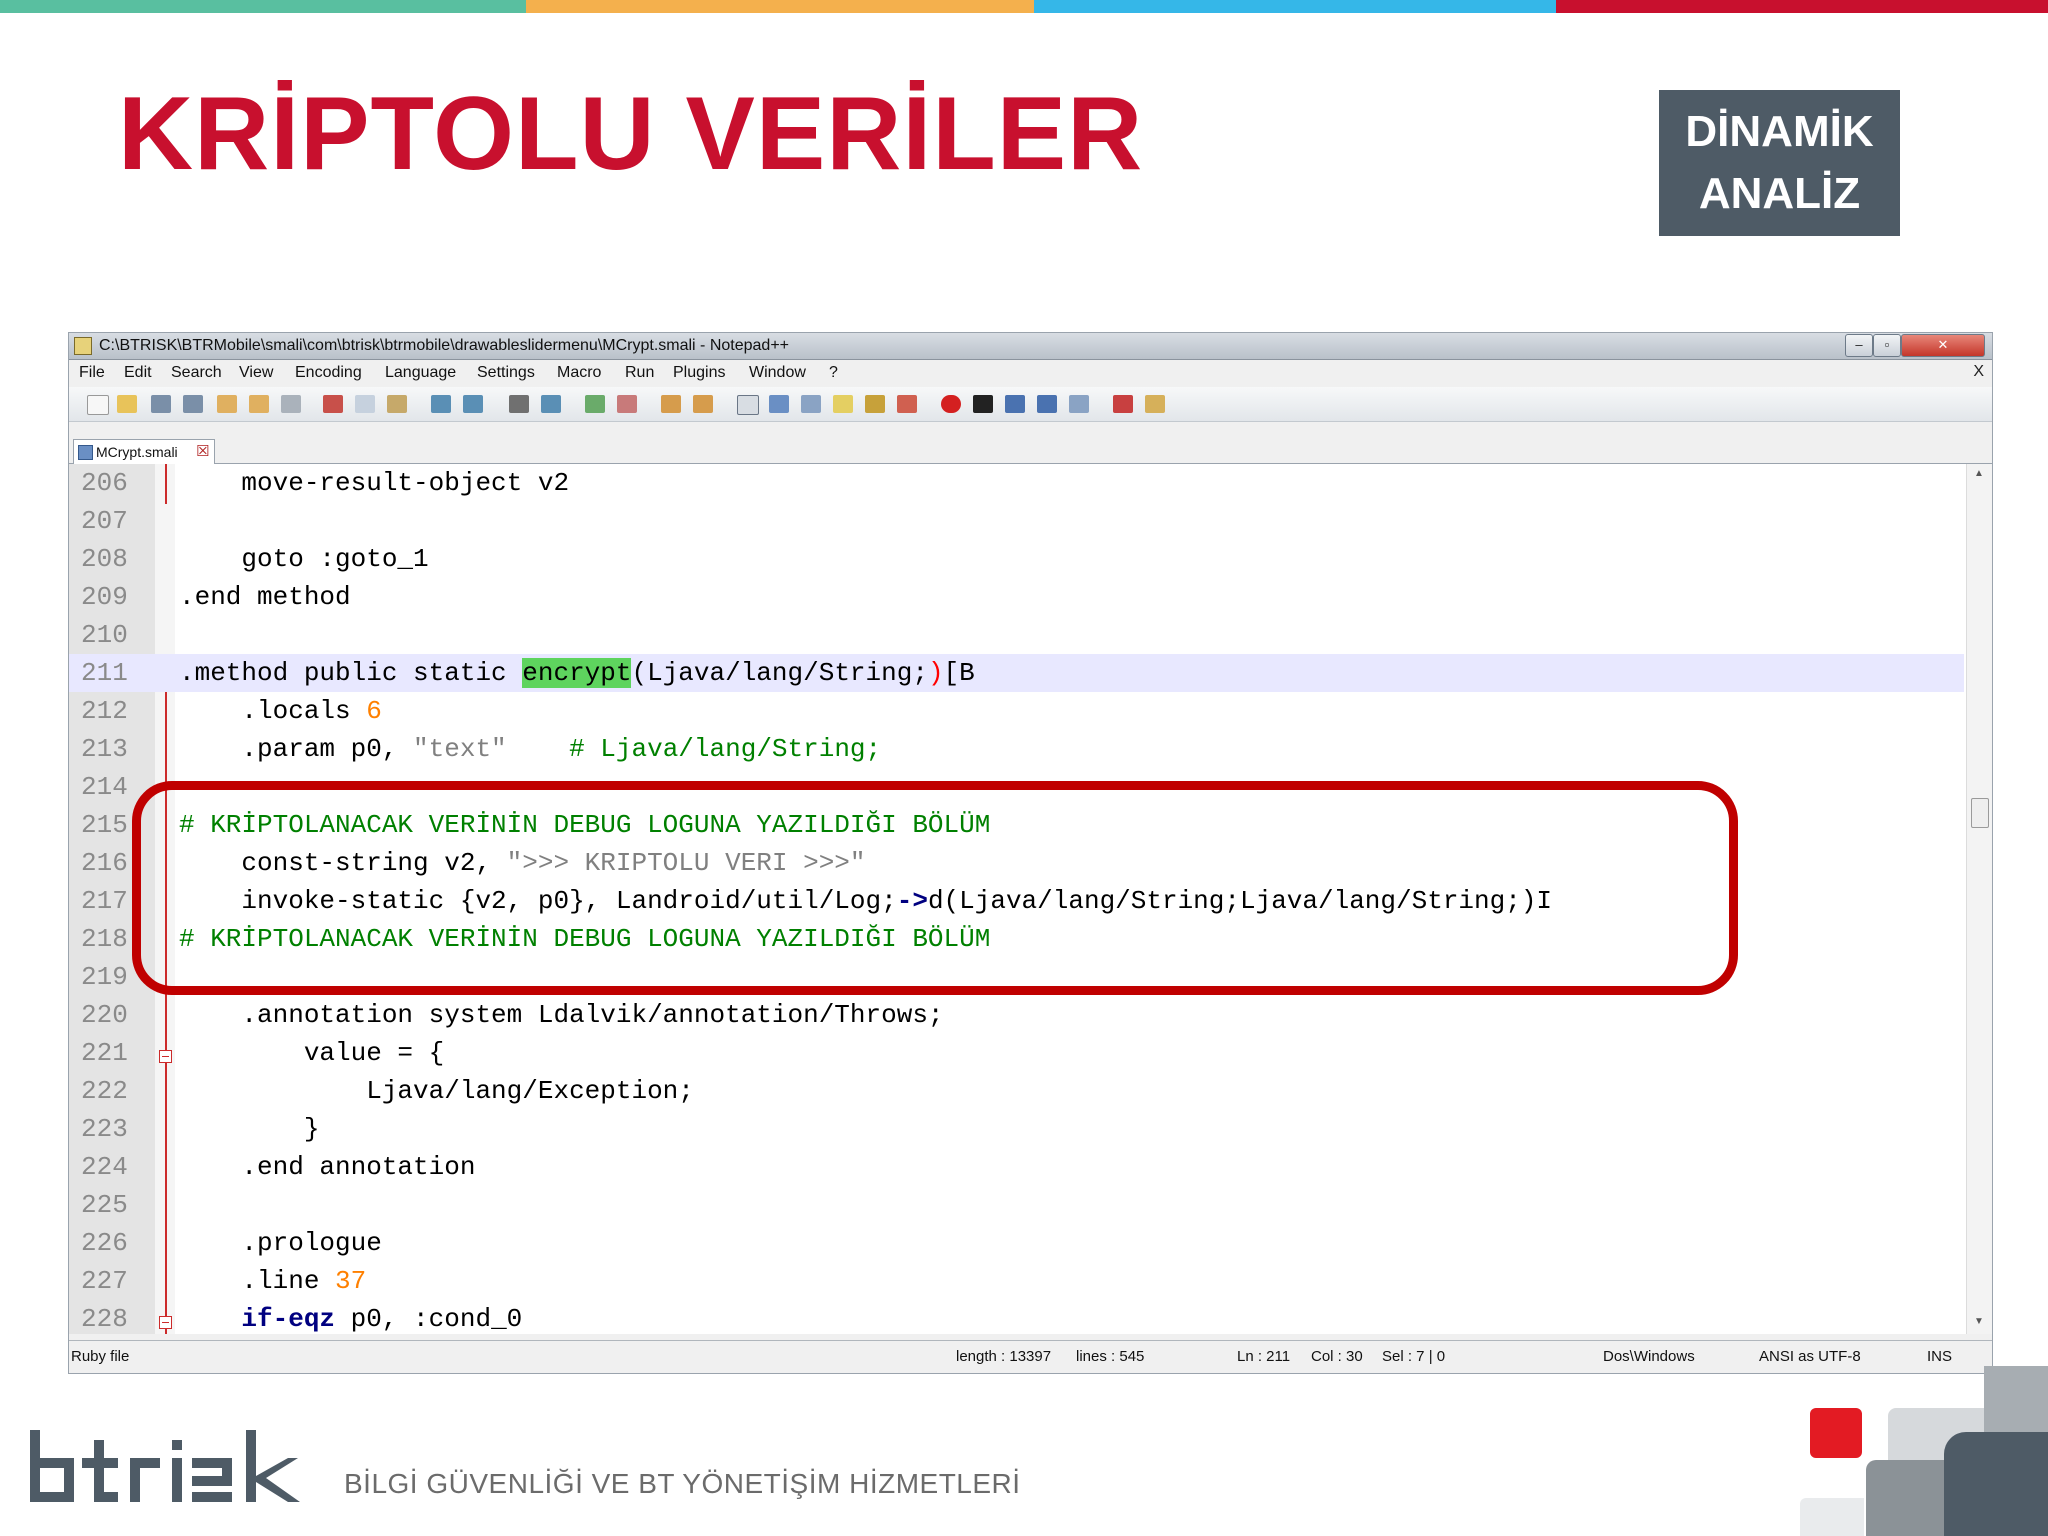 This screenshot has height=1536, width=2048. I want to click on scroll-up-icon: ▲, so click(1979, 473).